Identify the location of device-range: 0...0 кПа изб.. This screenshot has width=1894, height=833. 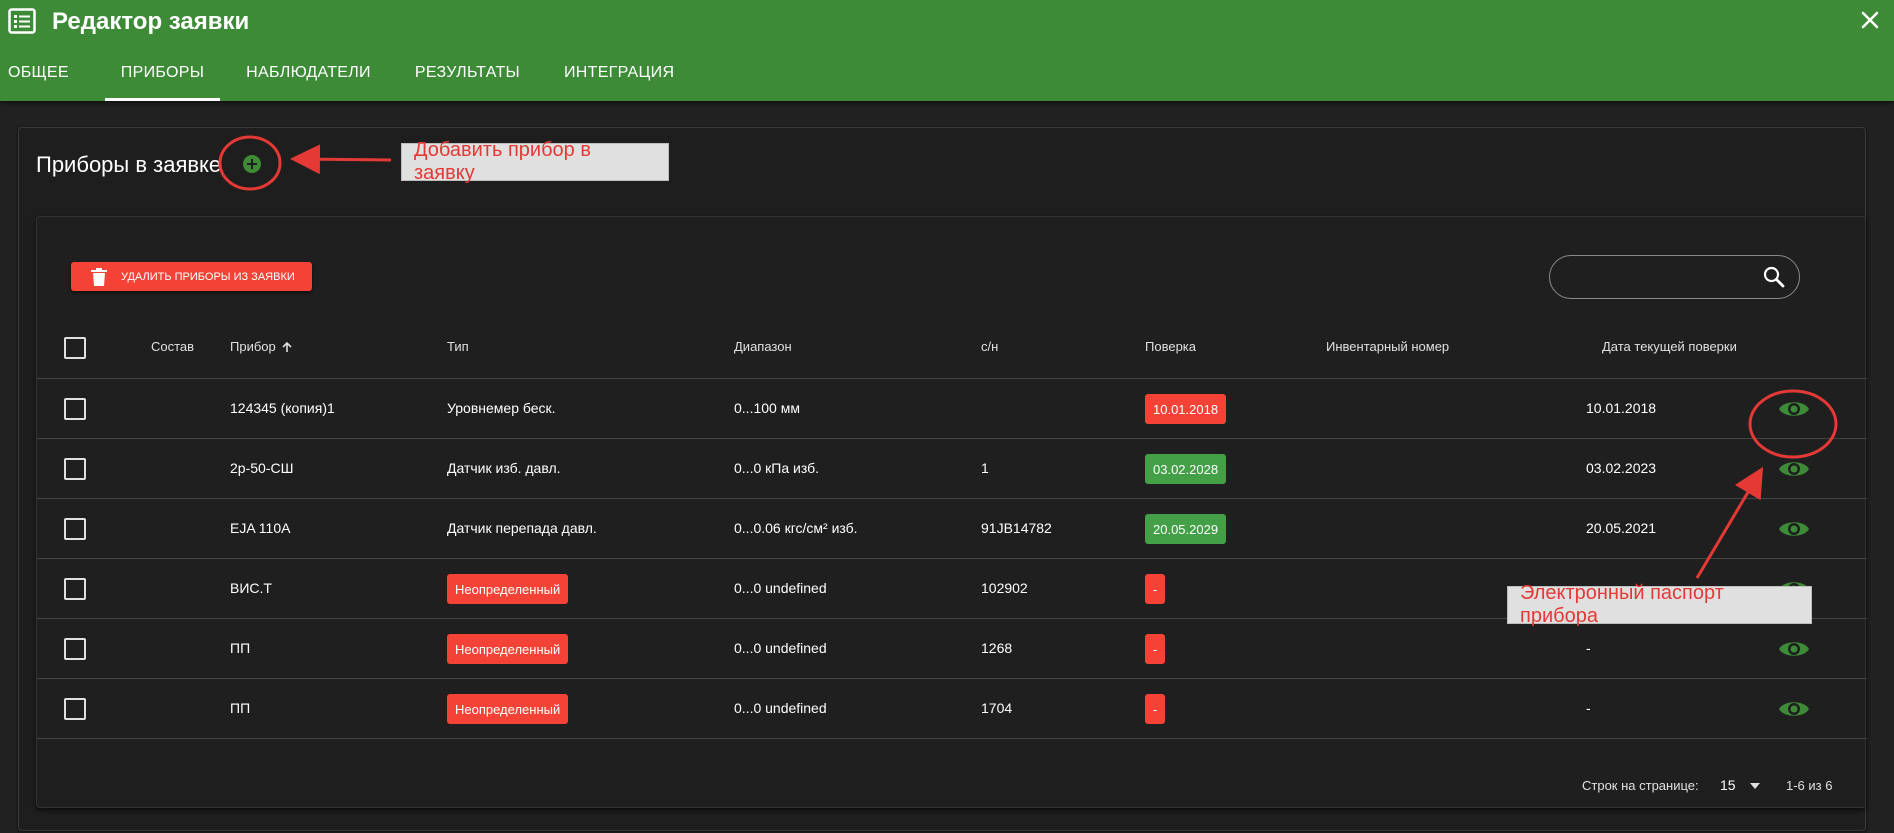
(776, 468).